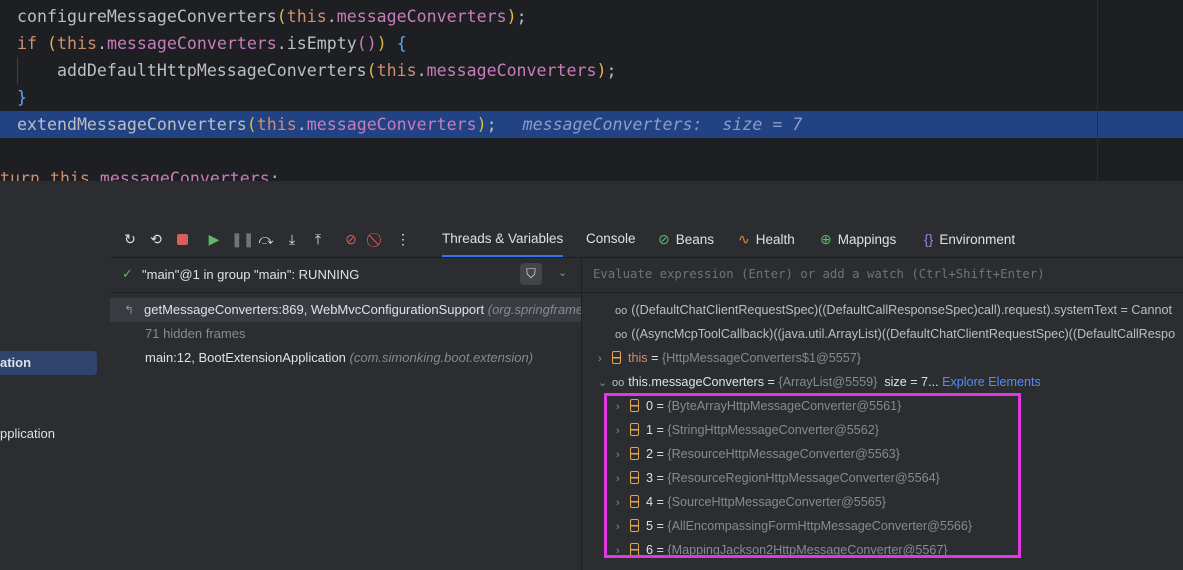 This screenshot has height=570, width=1183. I want to click on code-line: if (this.messageConverters.isEmpty()) {, so click(212, 43).